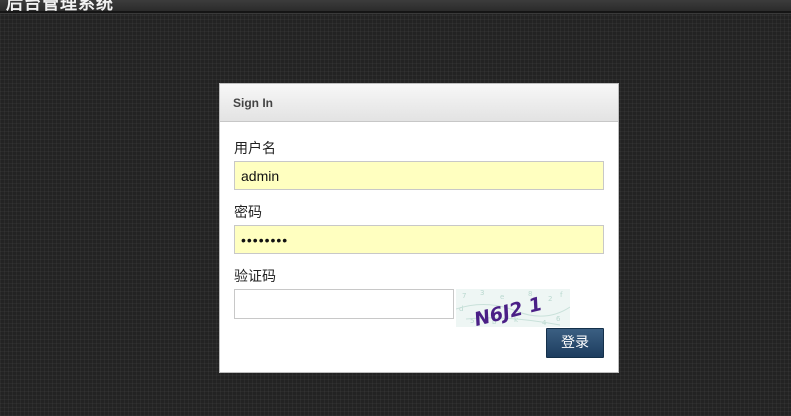  I want to click on password-input, so click(419, 239).